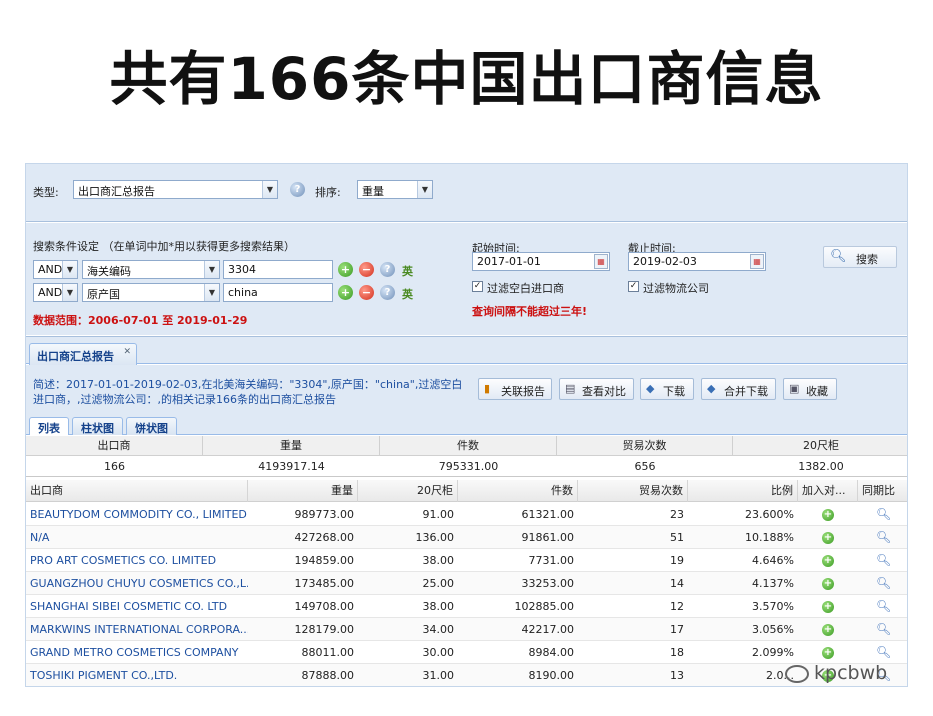  What do you see at coordinates (278, 269) in the screenshot?
I see `value-input-1: 3304` at bounding box center [278, 269].